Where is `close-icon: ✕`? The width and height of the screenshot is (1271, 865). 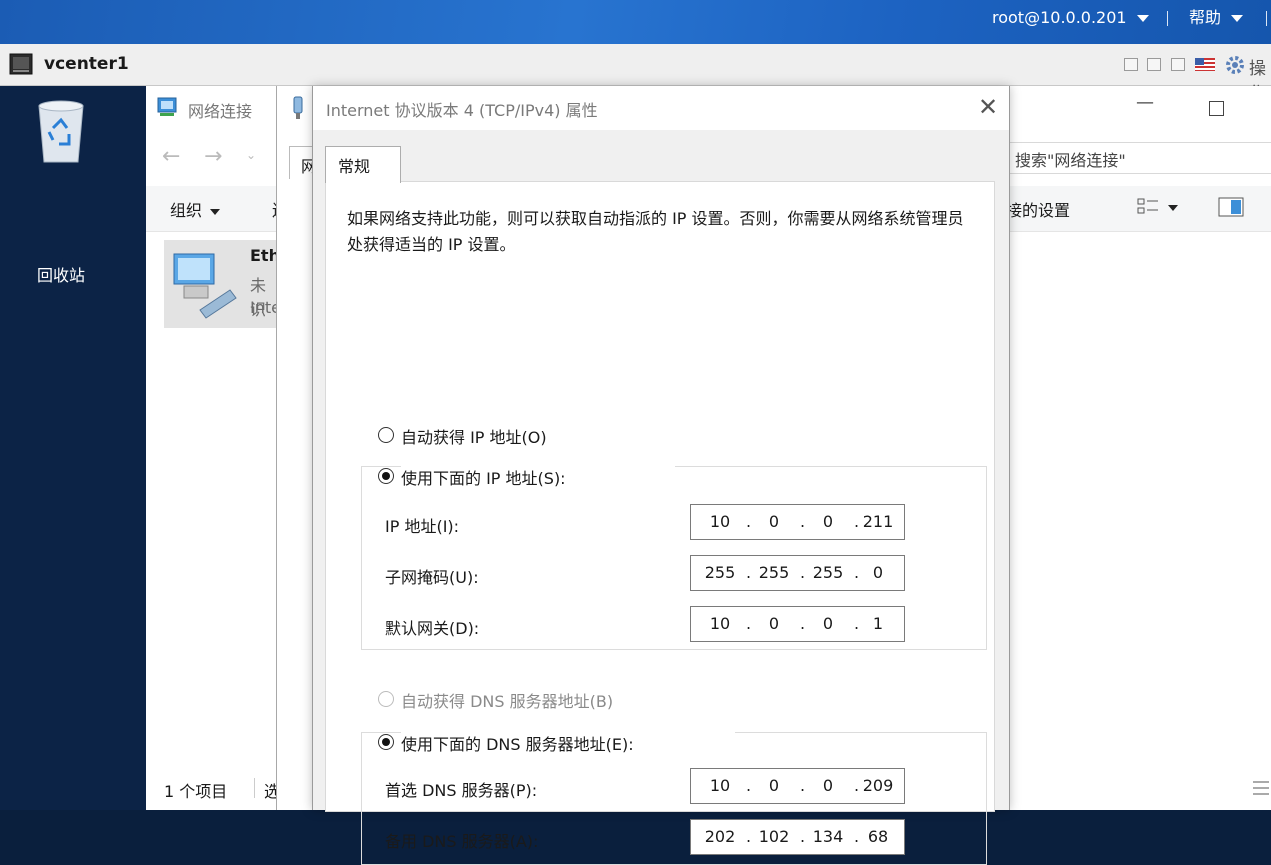 close-icon: ✕ is located at coordinates (988, 107).